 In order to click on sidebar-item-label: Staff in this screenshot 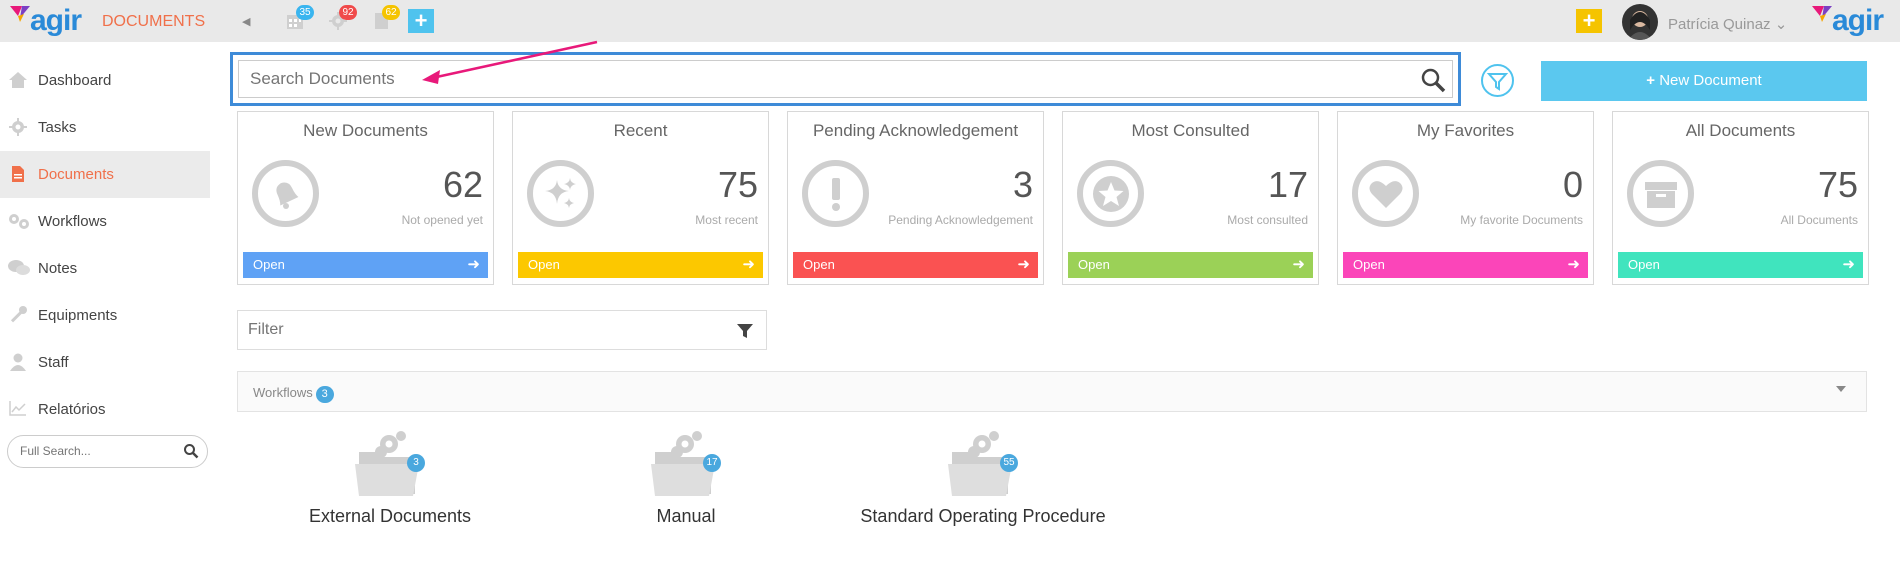, I will do `click(53, 362)`.